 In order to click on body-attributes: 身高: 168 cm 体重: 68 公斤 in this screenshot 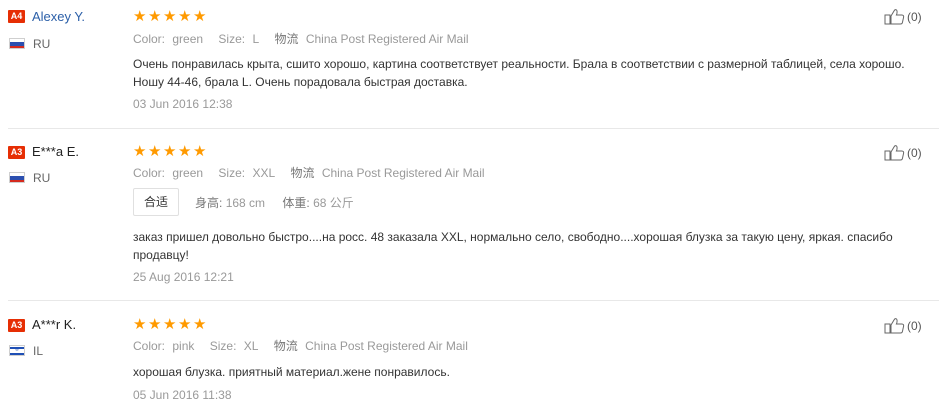, I will do `click(281, 203)`.